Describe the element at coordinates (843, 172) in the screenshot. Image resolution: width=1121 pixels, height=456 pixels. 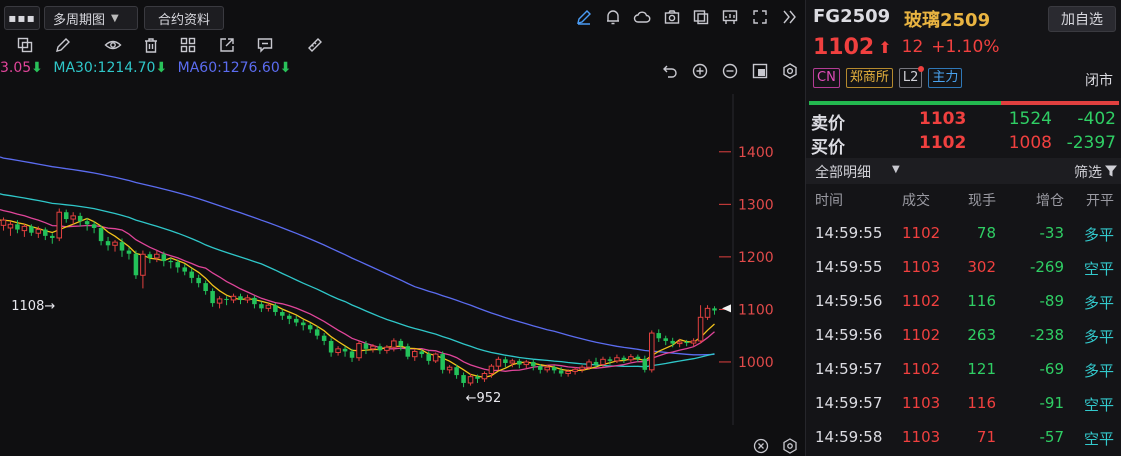
I see `detail-filter-dropdown: 全部明细` at that location.